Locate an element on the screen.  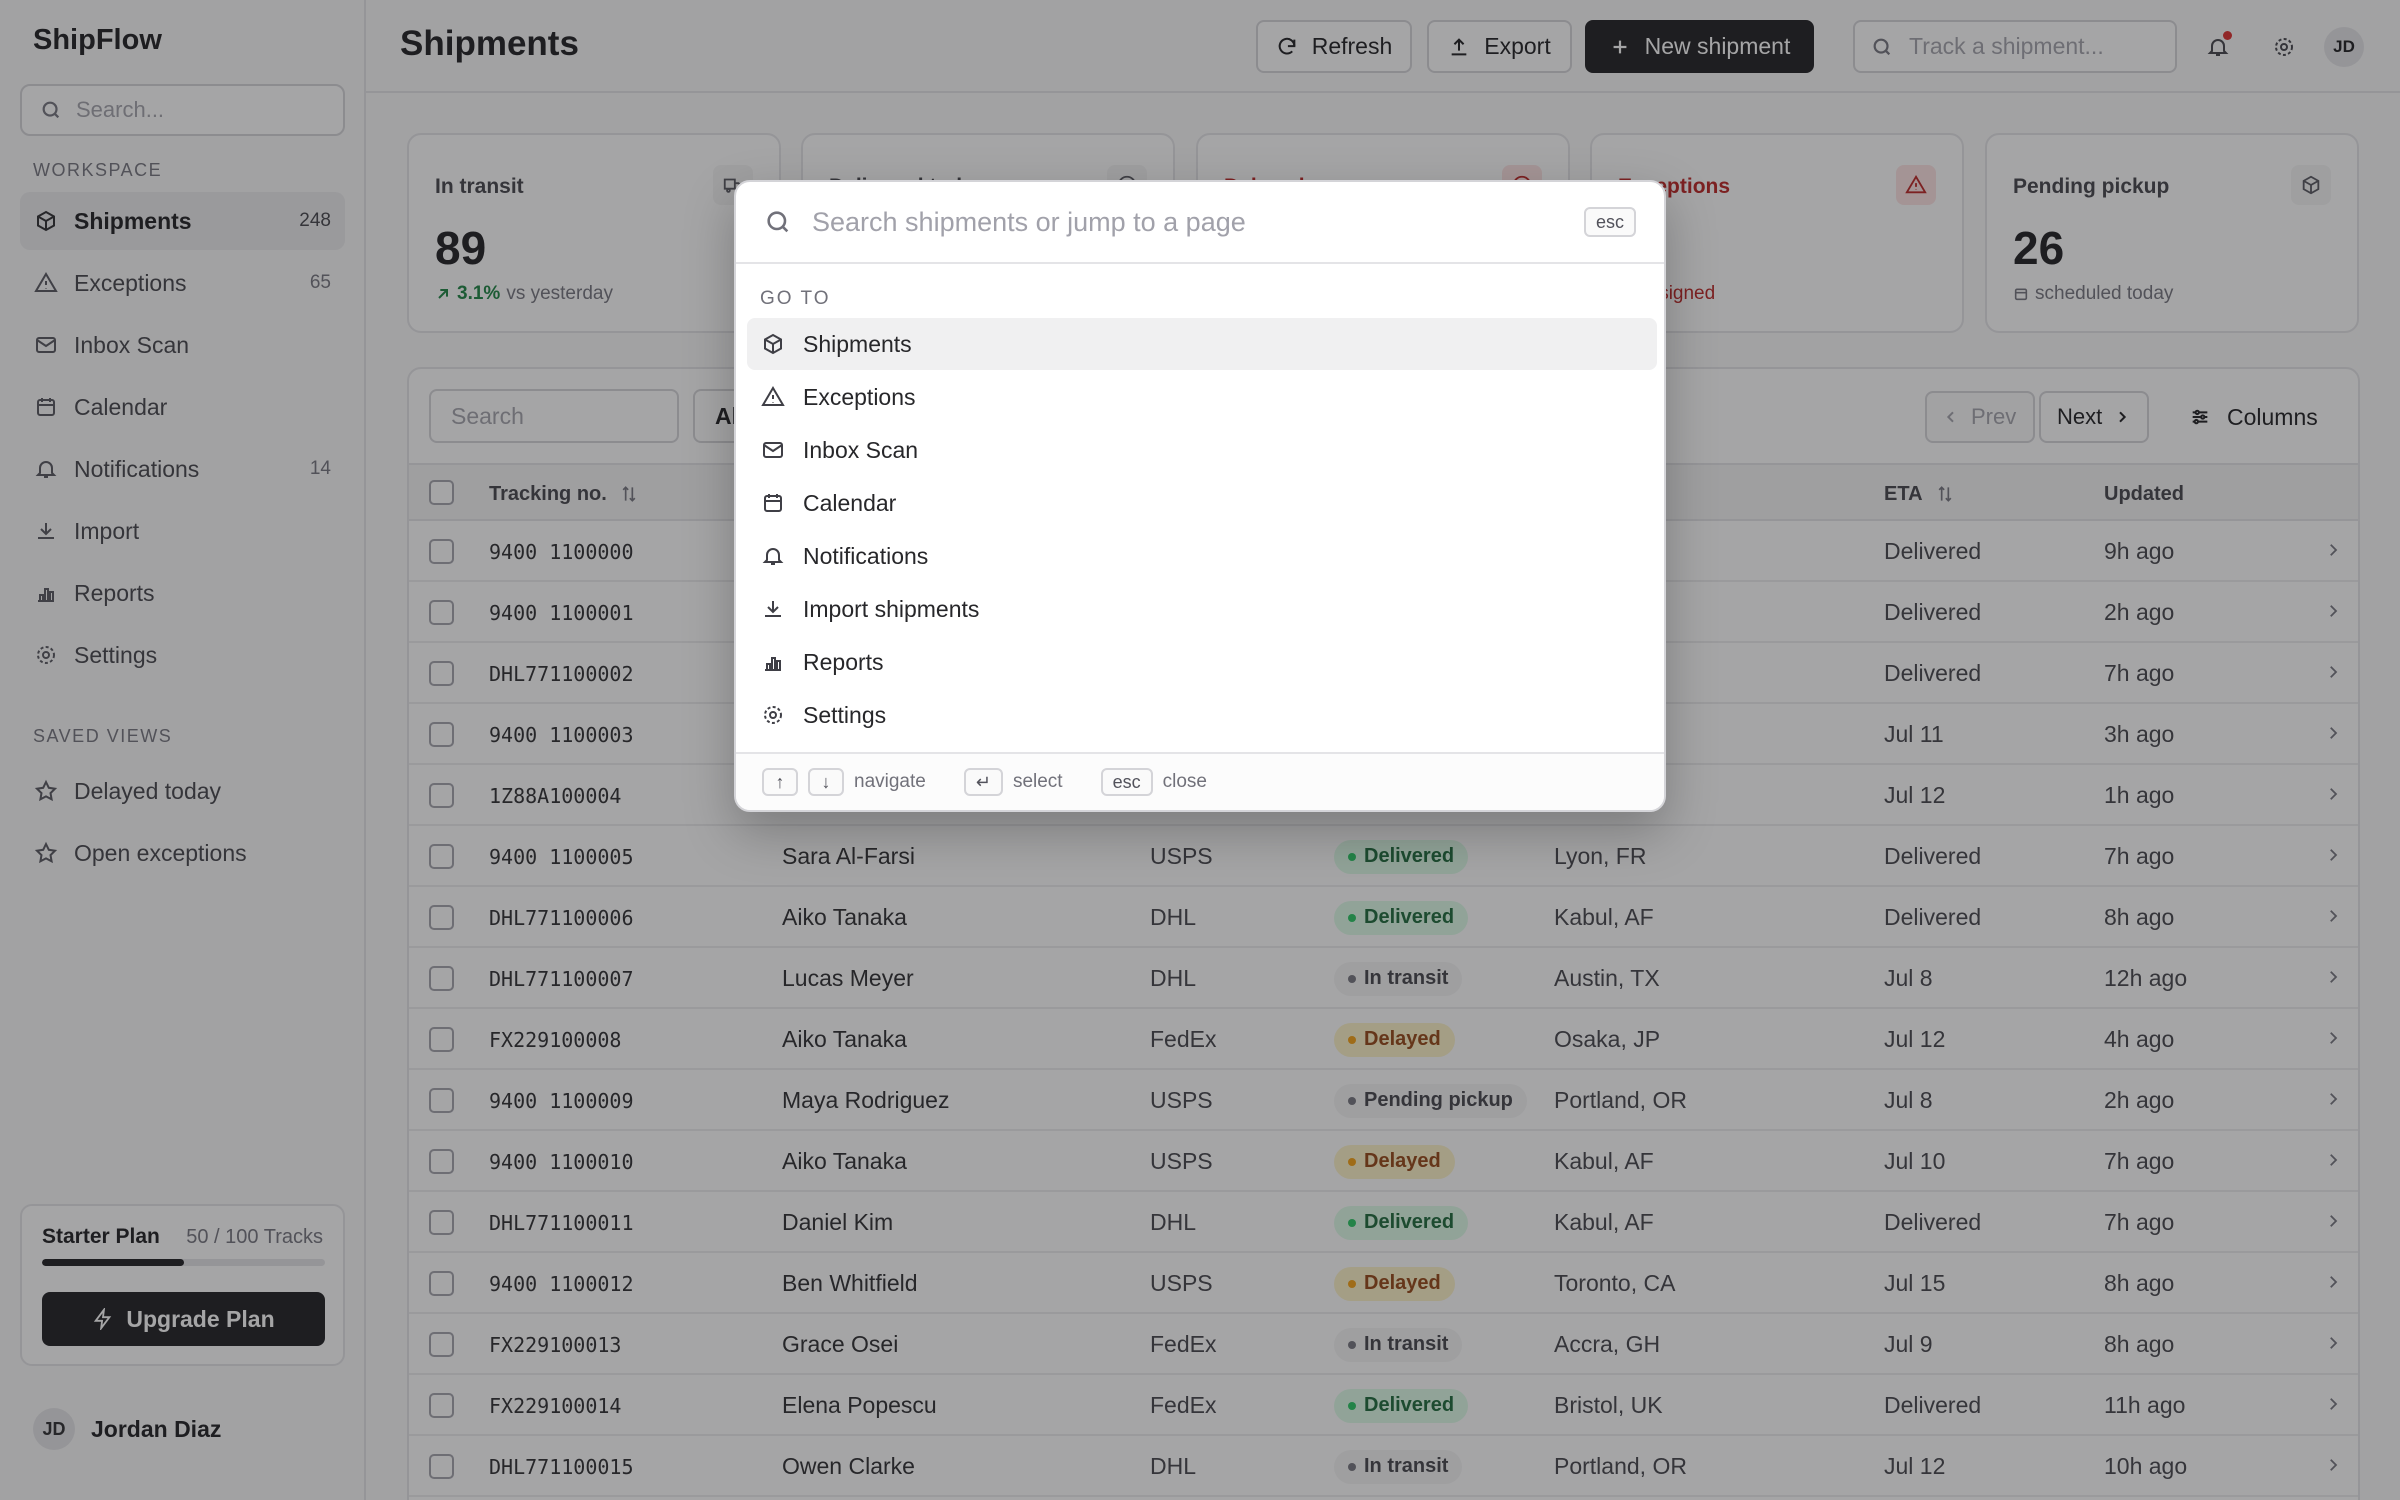
palette-item-label: Exceptions is located at coordinates (859, 396).